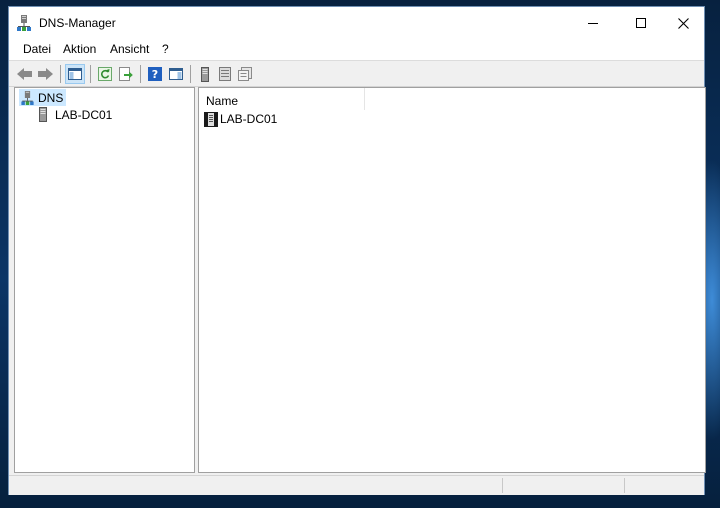 This screenshot has height=508, width=720. I want to click on toolbar: ?, so click(356, 74).